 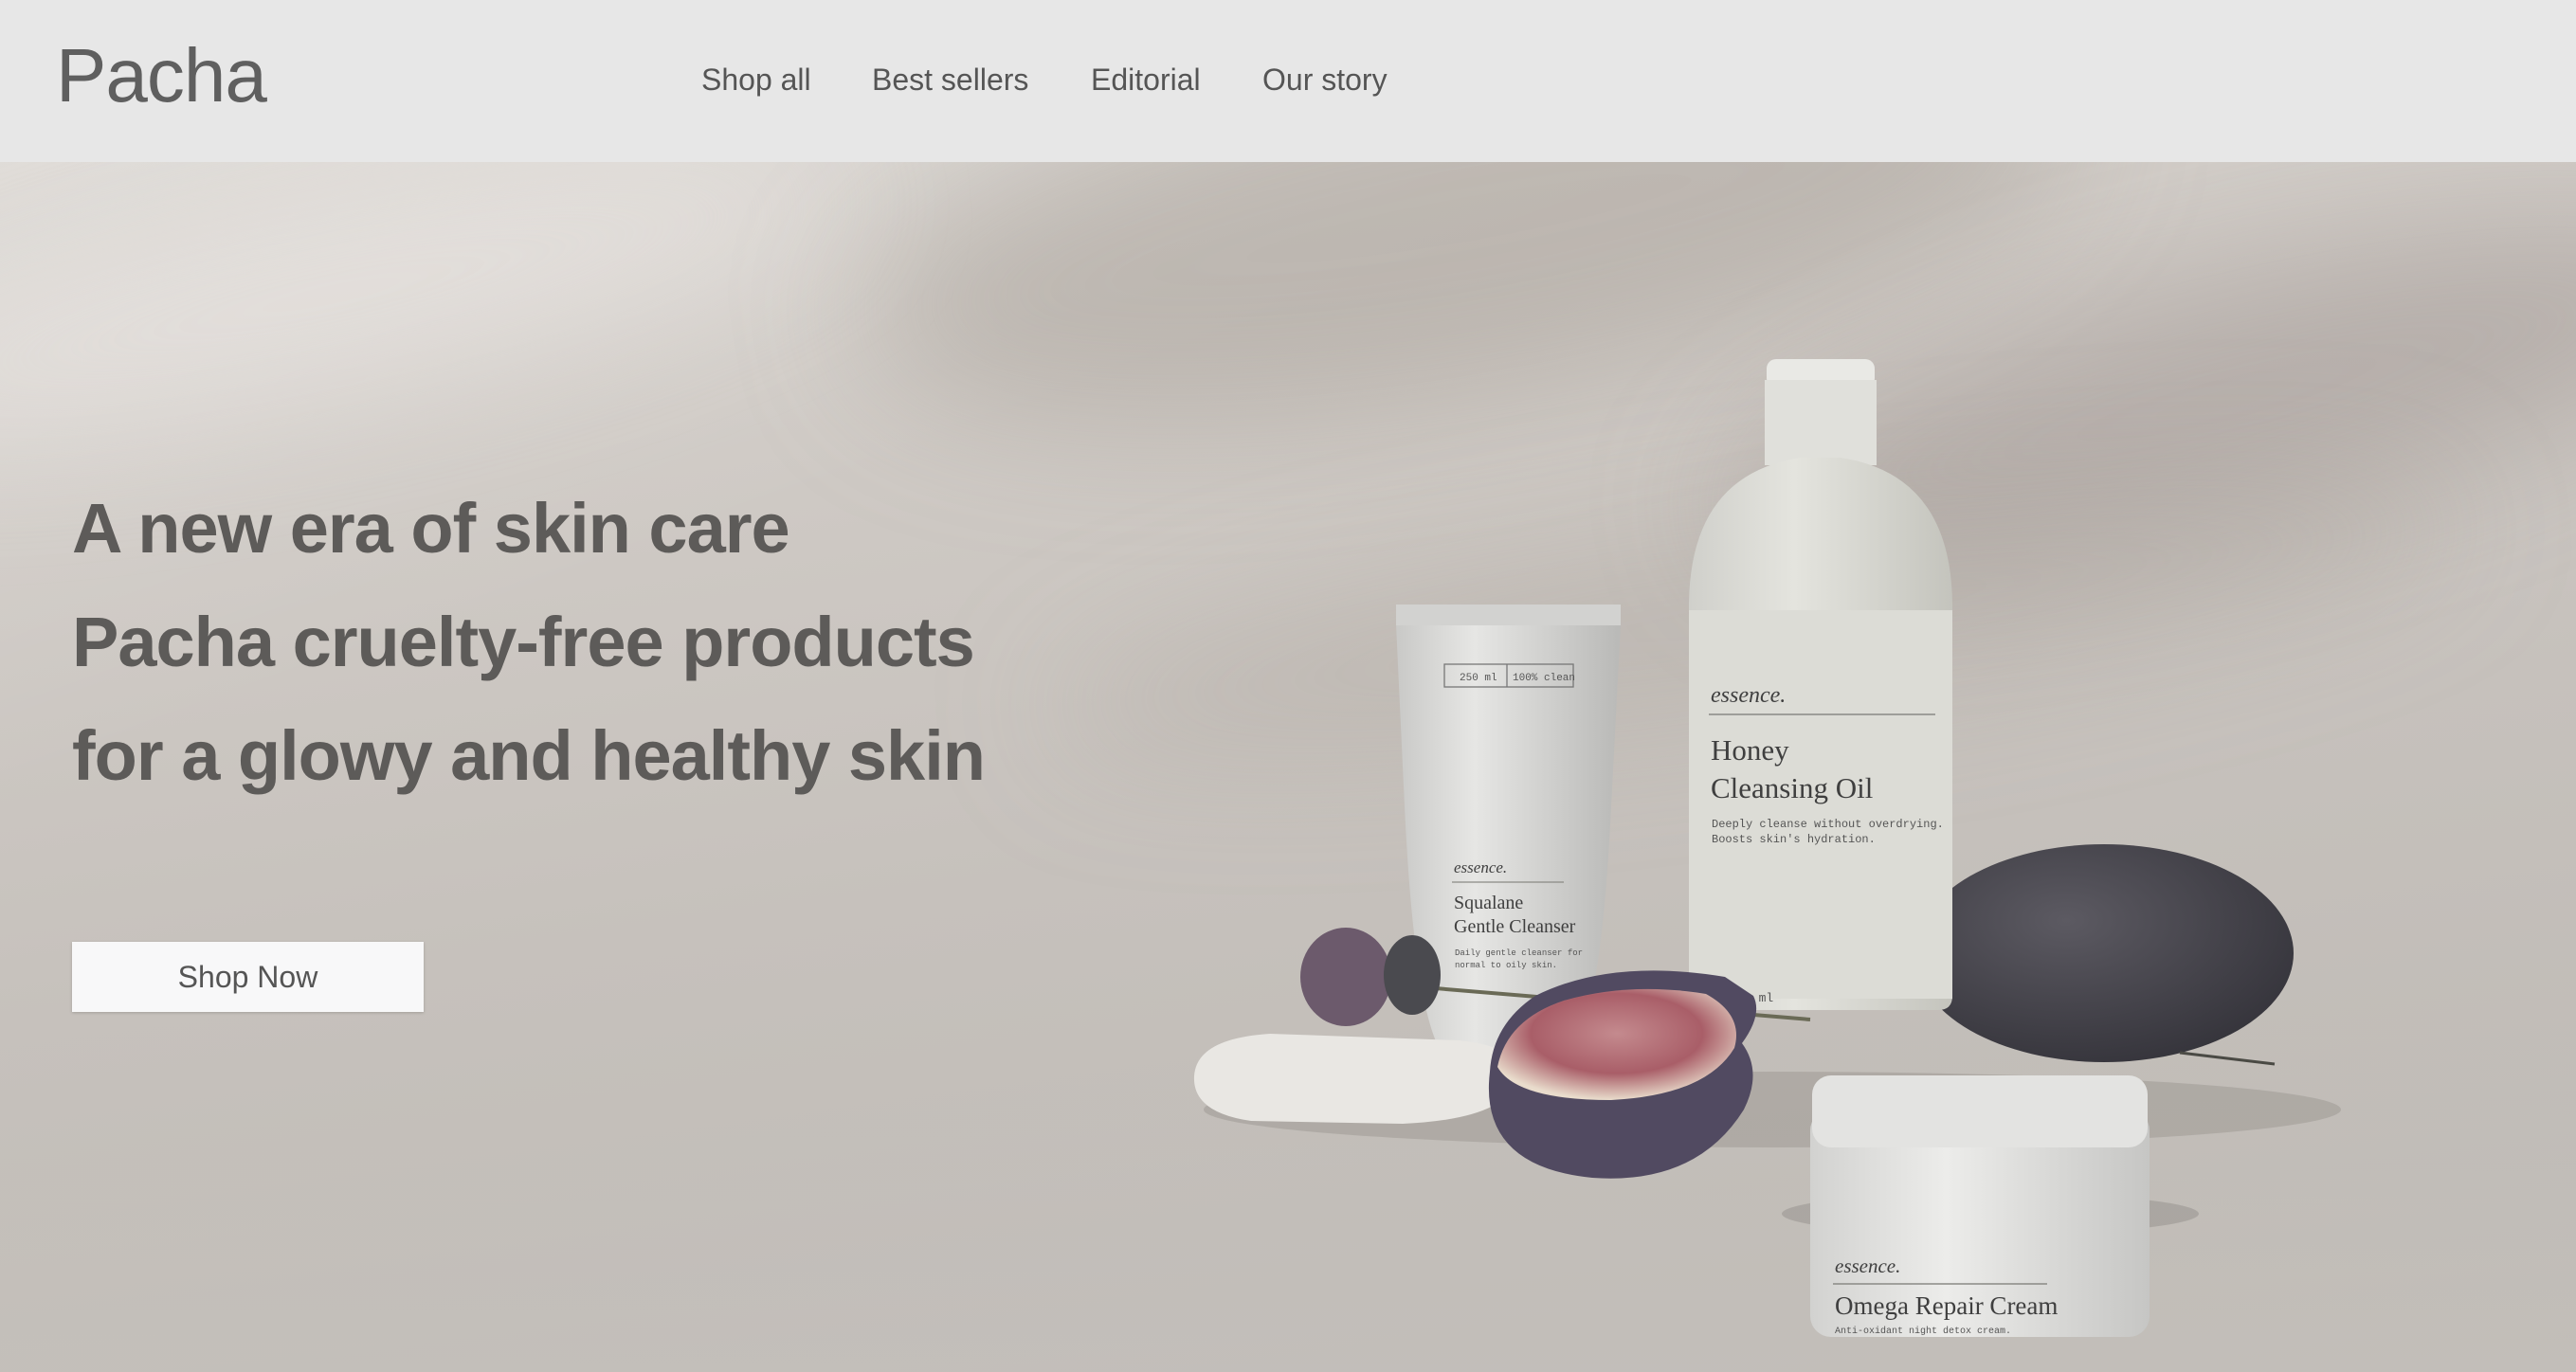 What do you see at coordinates (523, 642) in the screenshot?
I see `headline-line-2: Pacha cruelty-free products` at bounding box center [523, 642].